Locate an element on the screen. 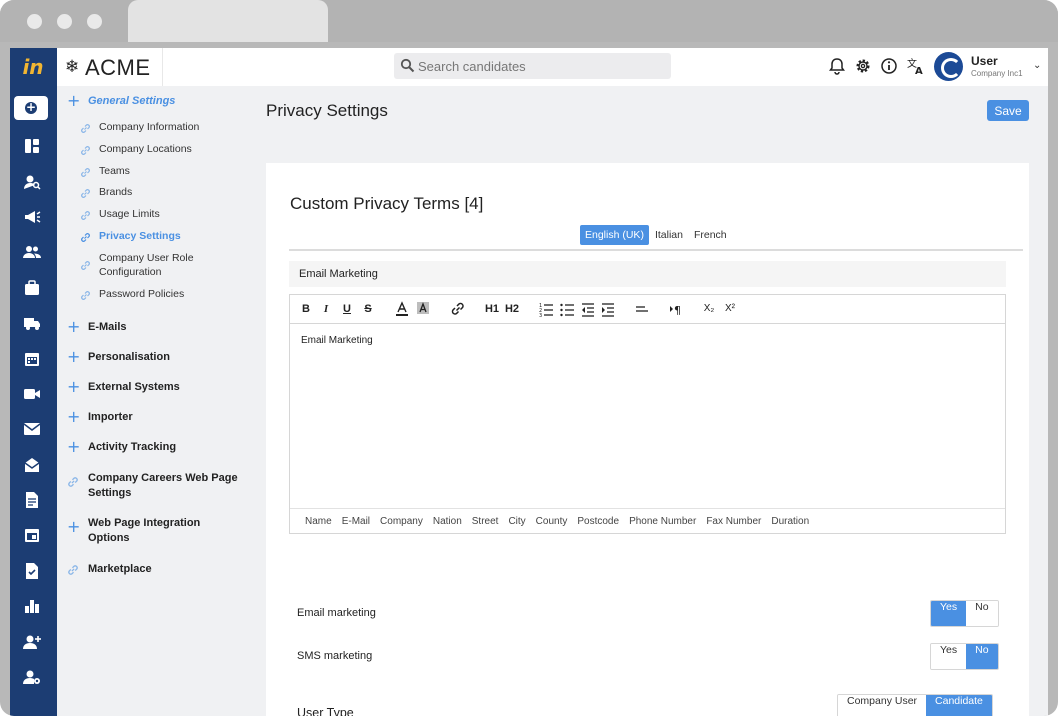  chevron-down-icon: ⌄ is located at coordinates (1037, 65).